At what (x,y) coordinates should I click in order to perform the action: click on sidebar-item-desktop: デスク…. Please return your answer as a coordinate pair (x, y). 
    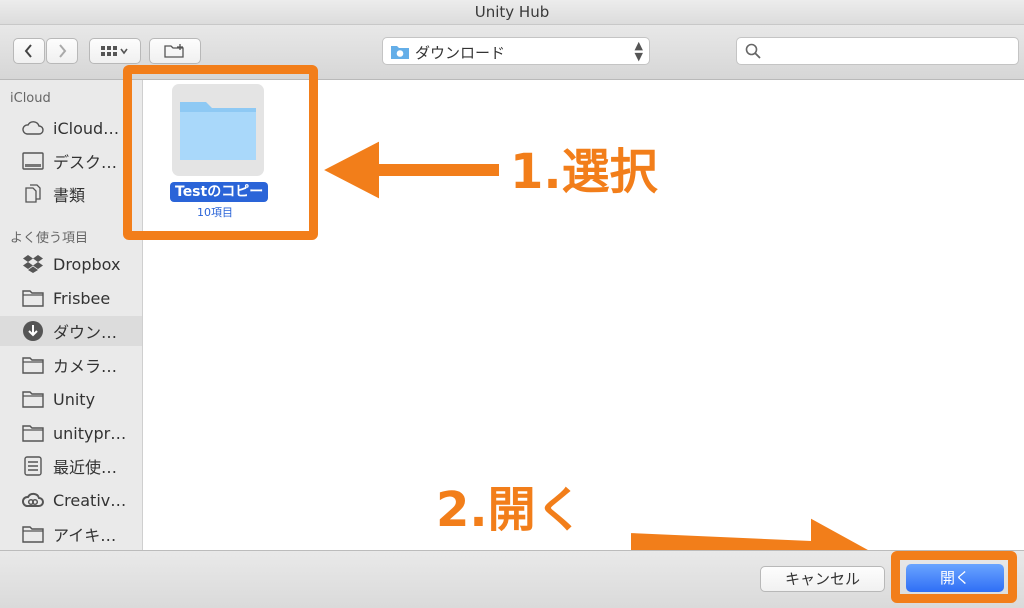
    Looking at the image, I should click on (71, 161).